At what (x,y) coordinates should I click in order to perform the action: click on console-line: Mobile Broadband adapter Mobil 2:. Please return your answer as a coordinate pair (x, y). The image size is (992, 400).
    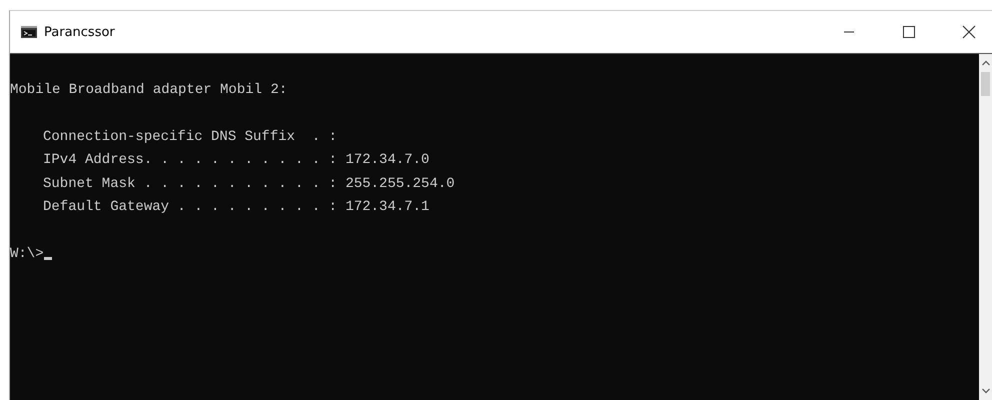
    Looking at the image, I should click on (149, 90).